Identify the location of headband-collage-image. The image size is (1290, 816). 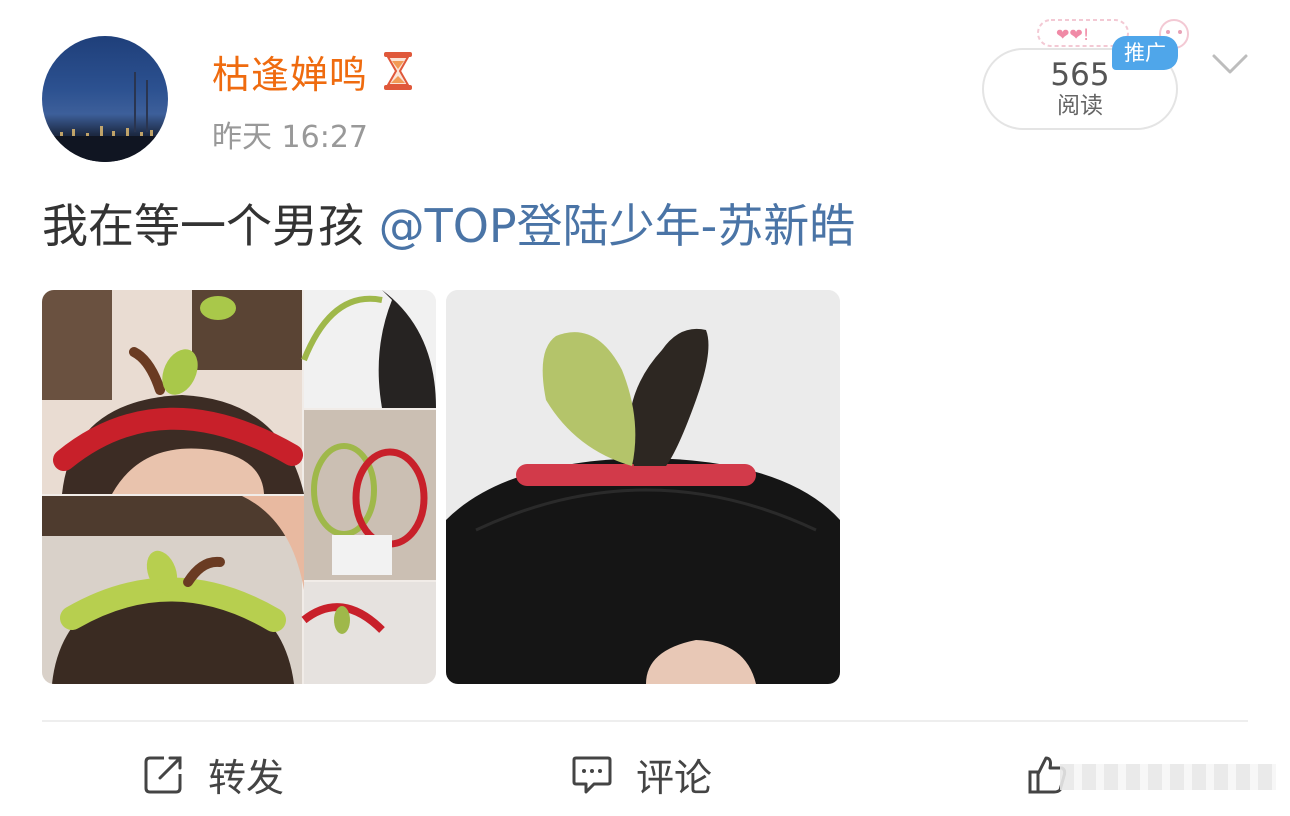
(239, 487).